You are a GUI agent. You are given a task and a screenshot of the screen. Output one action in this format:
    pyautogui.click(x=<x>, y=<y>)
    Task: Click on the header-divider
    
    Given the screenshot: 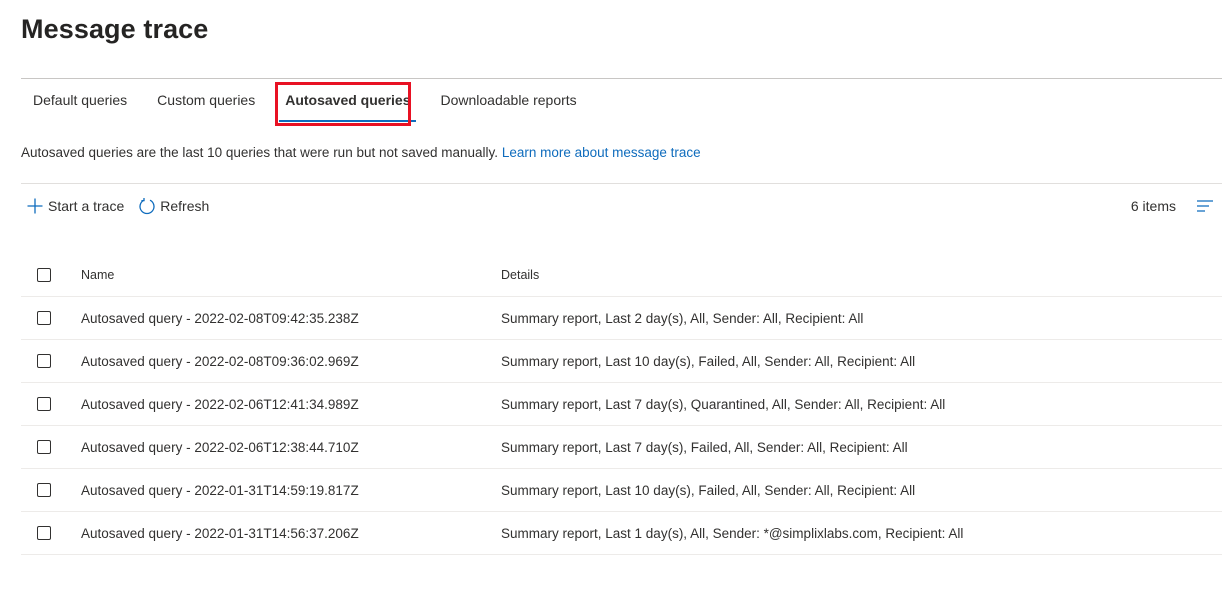 What is the action you would take?
    pyautogui.click(x=621, y=78)
    